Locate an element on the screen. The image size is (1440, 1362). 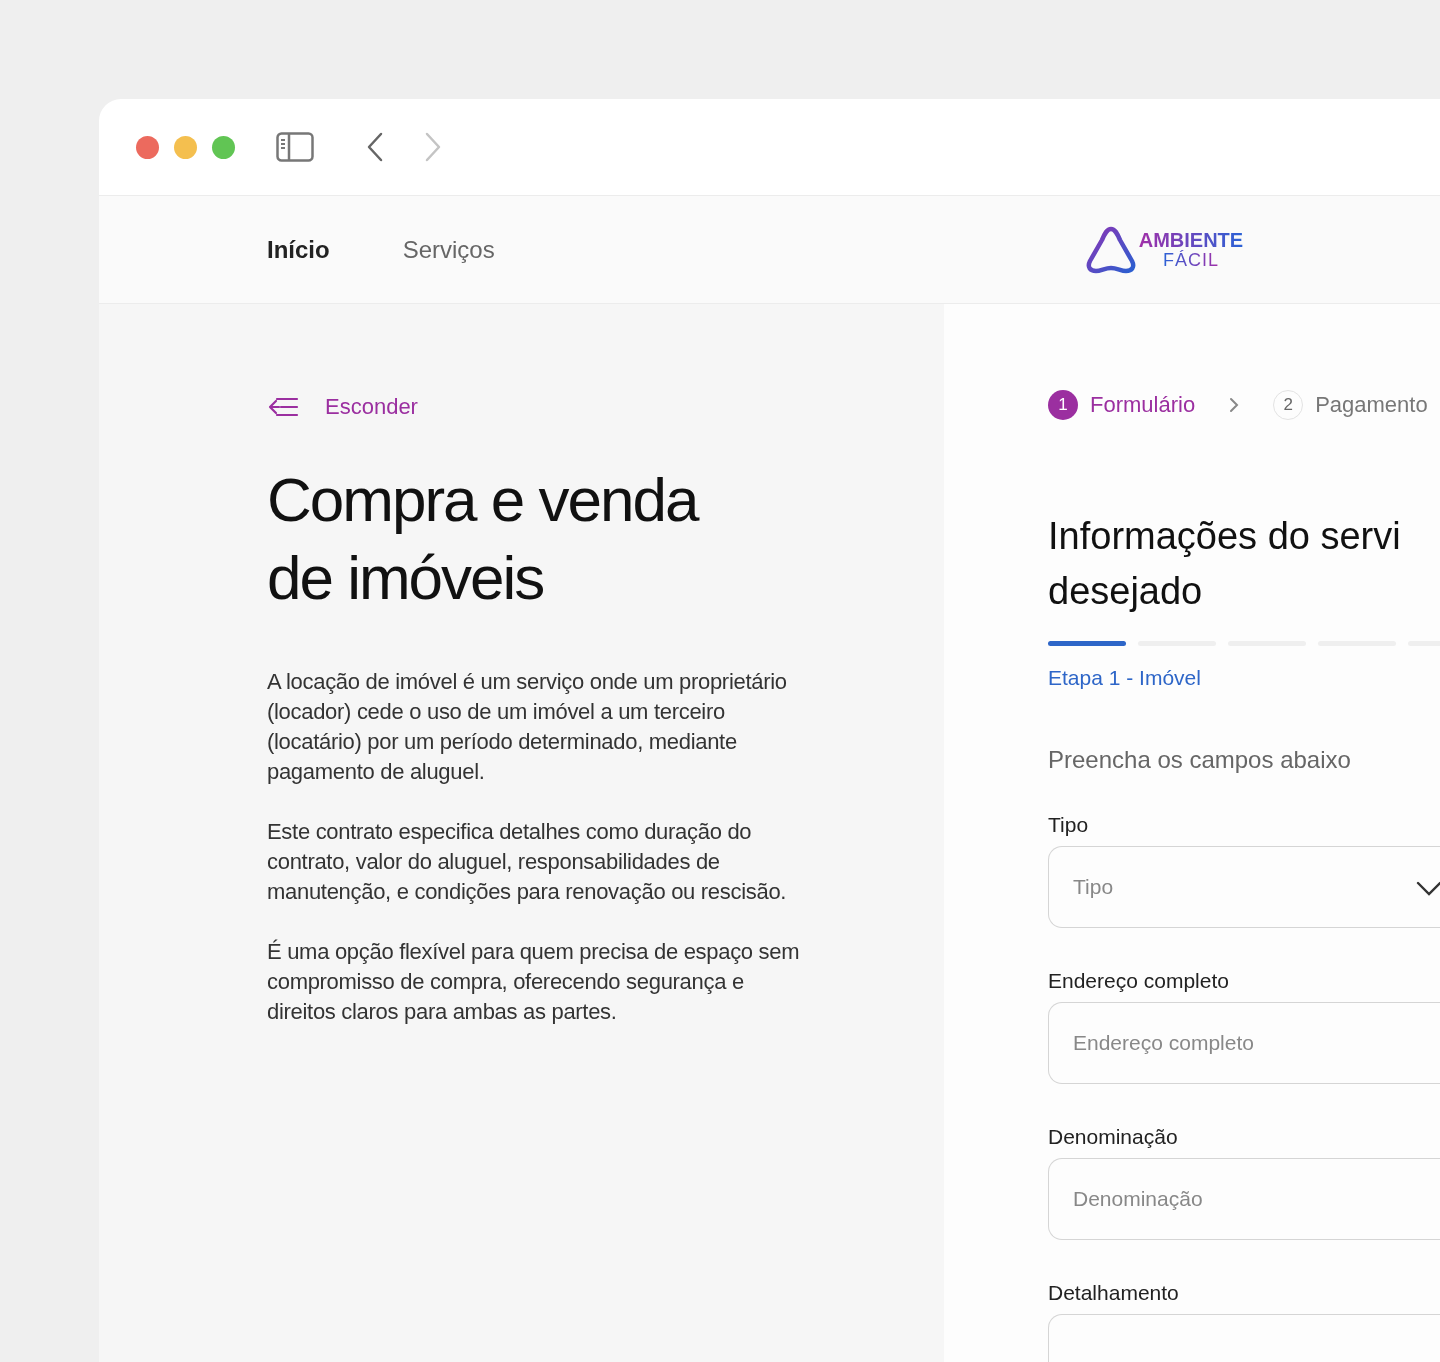
input-field: Endereço completo is located at coordinates (1244, 1042).